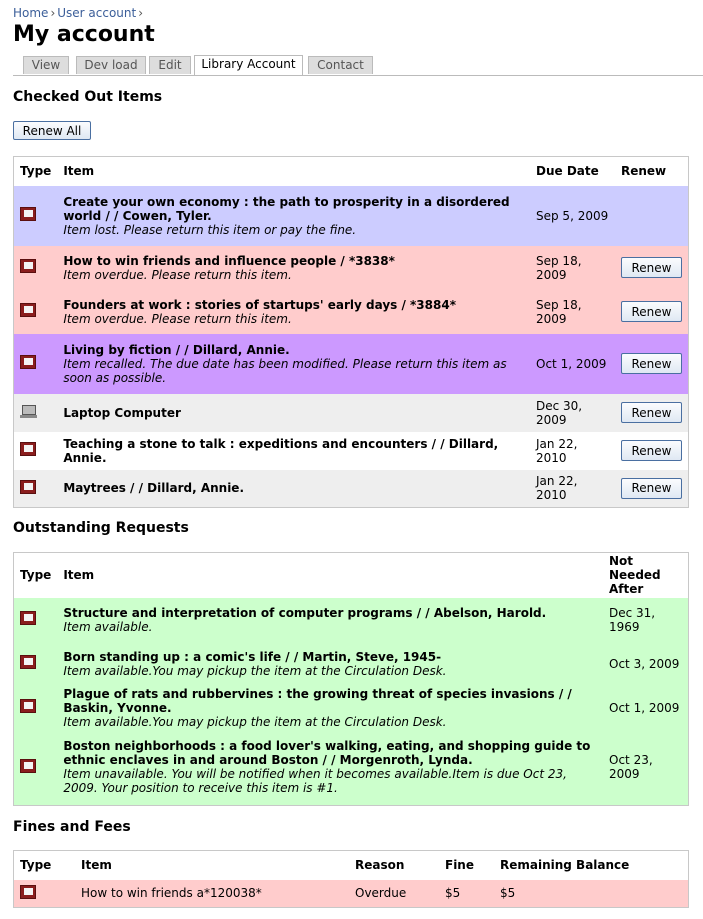 This screenshot has height=919, width=703. What do you see at coordinates (171, 893) in the screenshot?
I see `fine-item: How to win friends a*120038*` at bounding box center [171, 893].